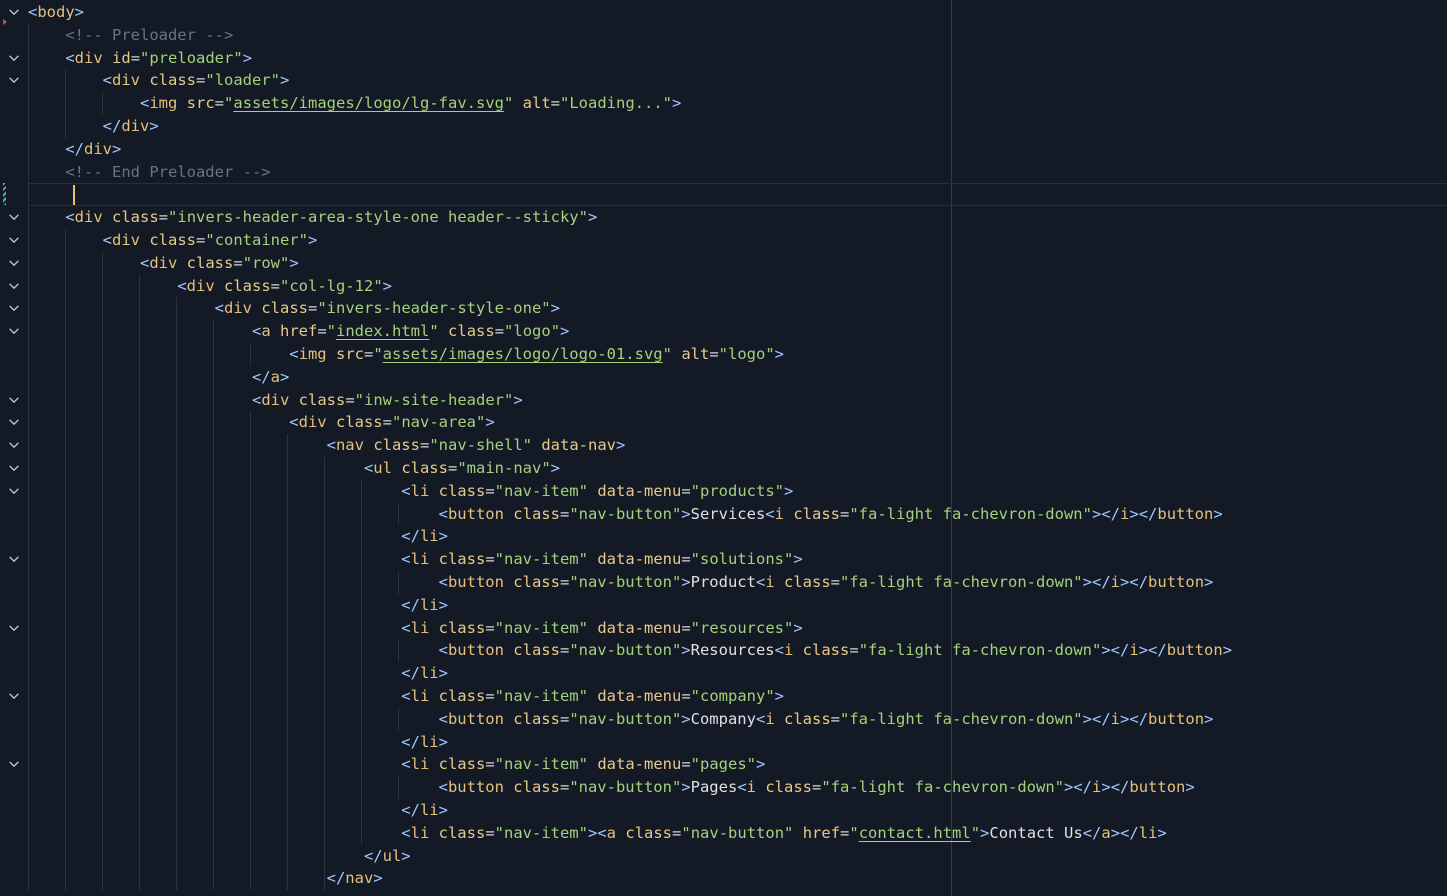 This screenshot has width=1447, height=896. What do you see at coordinates (163, 263) in the screenshot?
I see `code-line: <div class="row">` at bounding box center [163, 263].